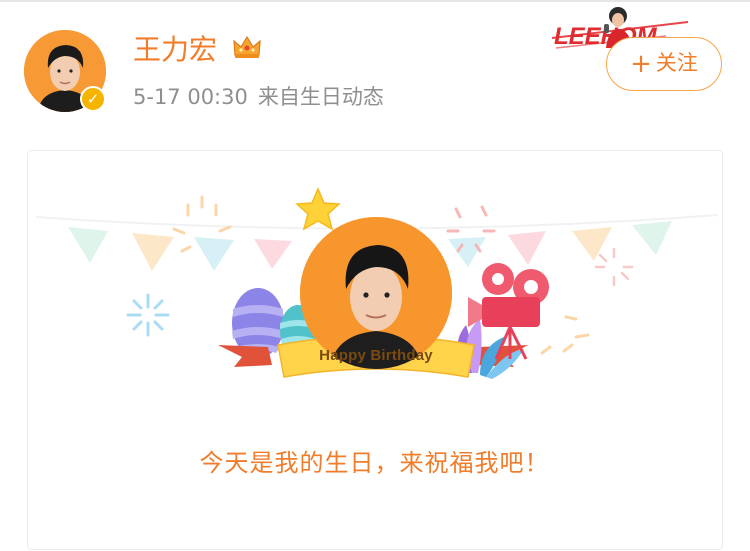 The width and height of the screenshot is (750, 551). What do you see at coordinates (376, 355) in the screenshot?
I see `happy-birthday-text: Happy Birthday` at bounding box center [376, 355].